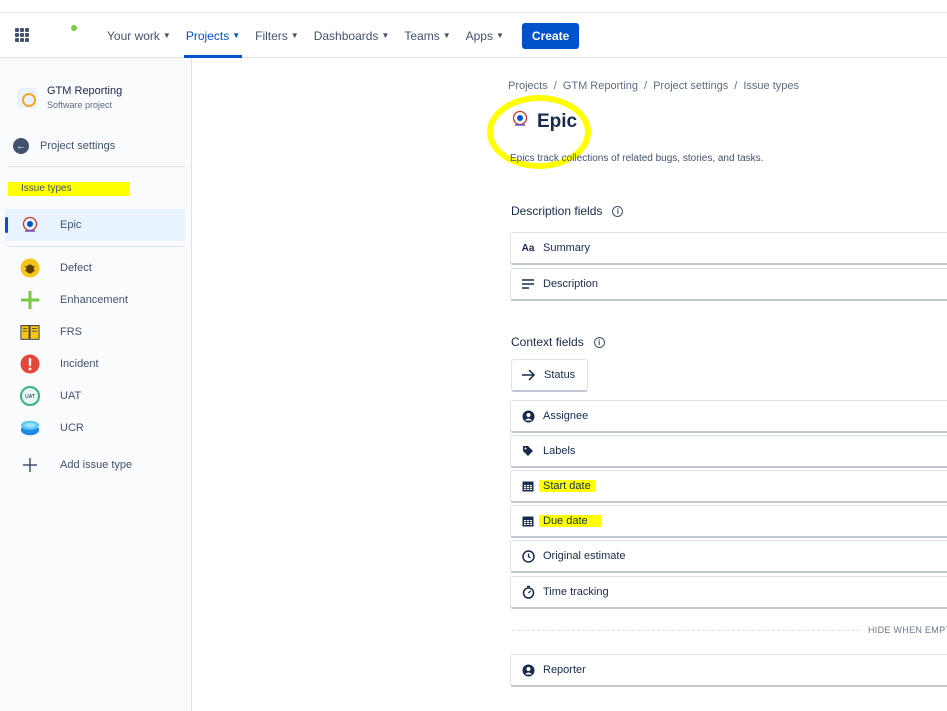  Describe the element at coordinates (277, 35) in the screenshot. I see `nav-filters: Filters ▼` at that location.